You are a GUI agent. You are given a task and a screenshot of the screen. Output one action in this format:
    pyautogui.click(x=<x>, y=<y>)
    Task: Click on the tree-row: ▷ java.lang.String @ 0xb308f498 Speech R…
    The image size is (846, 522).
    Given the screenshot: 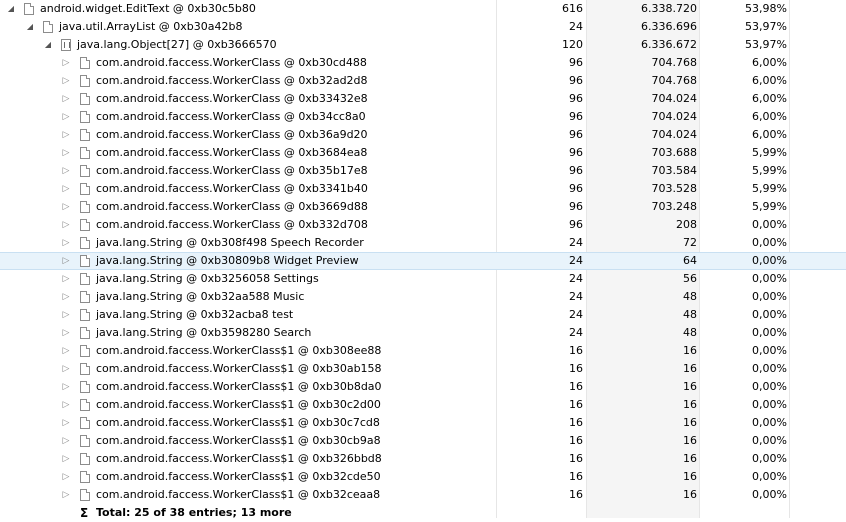 What is the action you would take?
    pyautogui.click(x=423, y=243)
    